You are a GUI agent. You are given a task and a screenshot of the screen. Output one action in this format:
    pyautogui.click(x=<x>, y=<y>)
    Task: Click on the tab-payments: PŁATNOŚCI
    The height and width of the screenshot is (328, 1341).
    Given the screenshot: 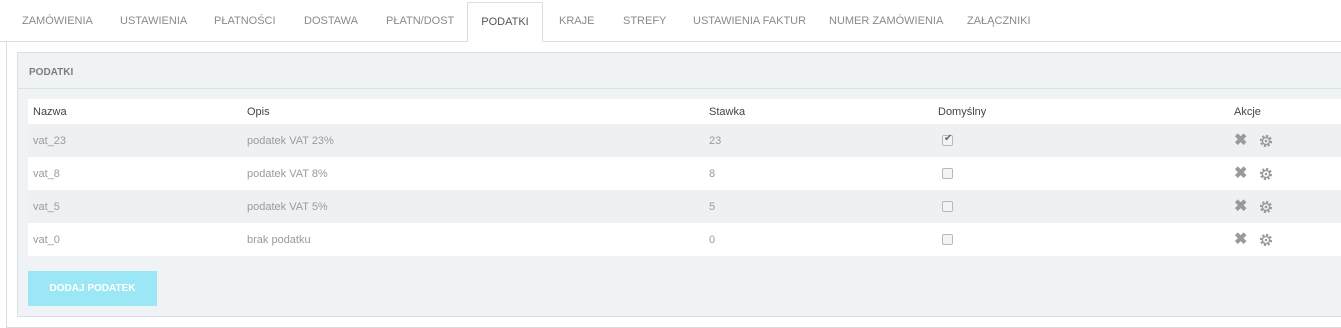 What is the action you would take?
    pyautogui.click(x=245, y=21)
    